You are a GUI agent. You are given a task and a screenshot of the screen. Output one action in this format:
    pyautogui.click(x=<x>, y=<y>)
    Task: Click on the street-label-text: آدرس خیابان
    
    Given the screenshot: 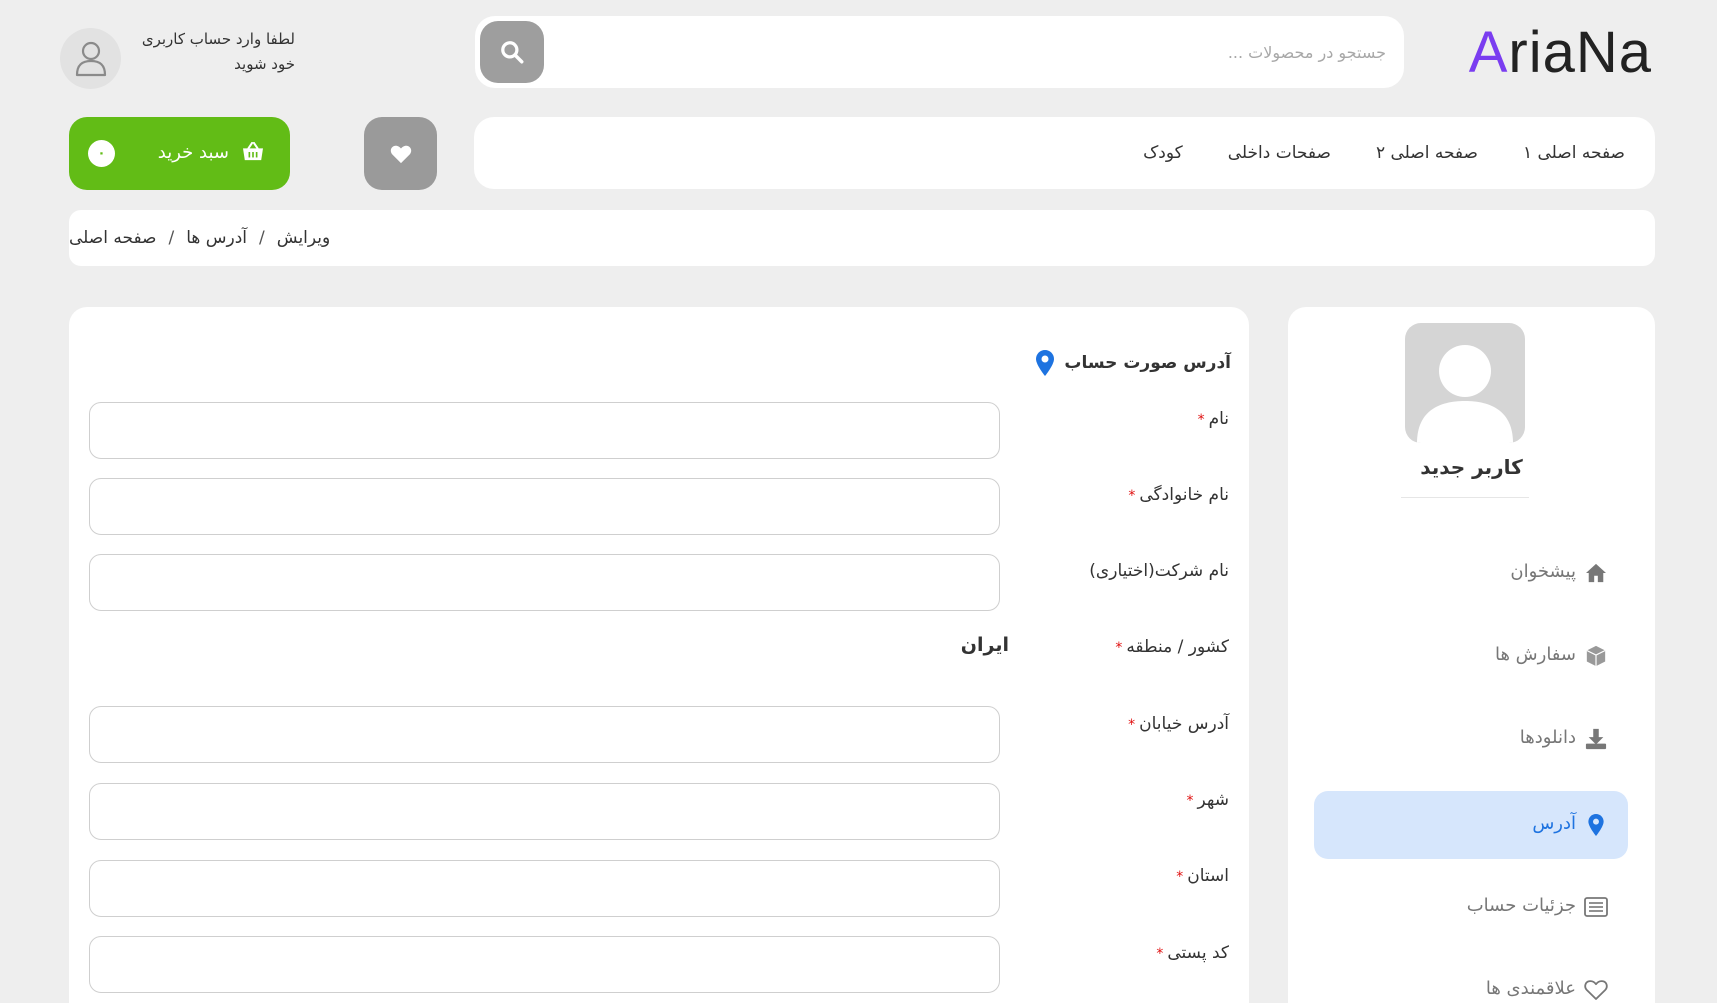 What is the action you would take?
    pyautogui.click(x=1184, y=724)
    